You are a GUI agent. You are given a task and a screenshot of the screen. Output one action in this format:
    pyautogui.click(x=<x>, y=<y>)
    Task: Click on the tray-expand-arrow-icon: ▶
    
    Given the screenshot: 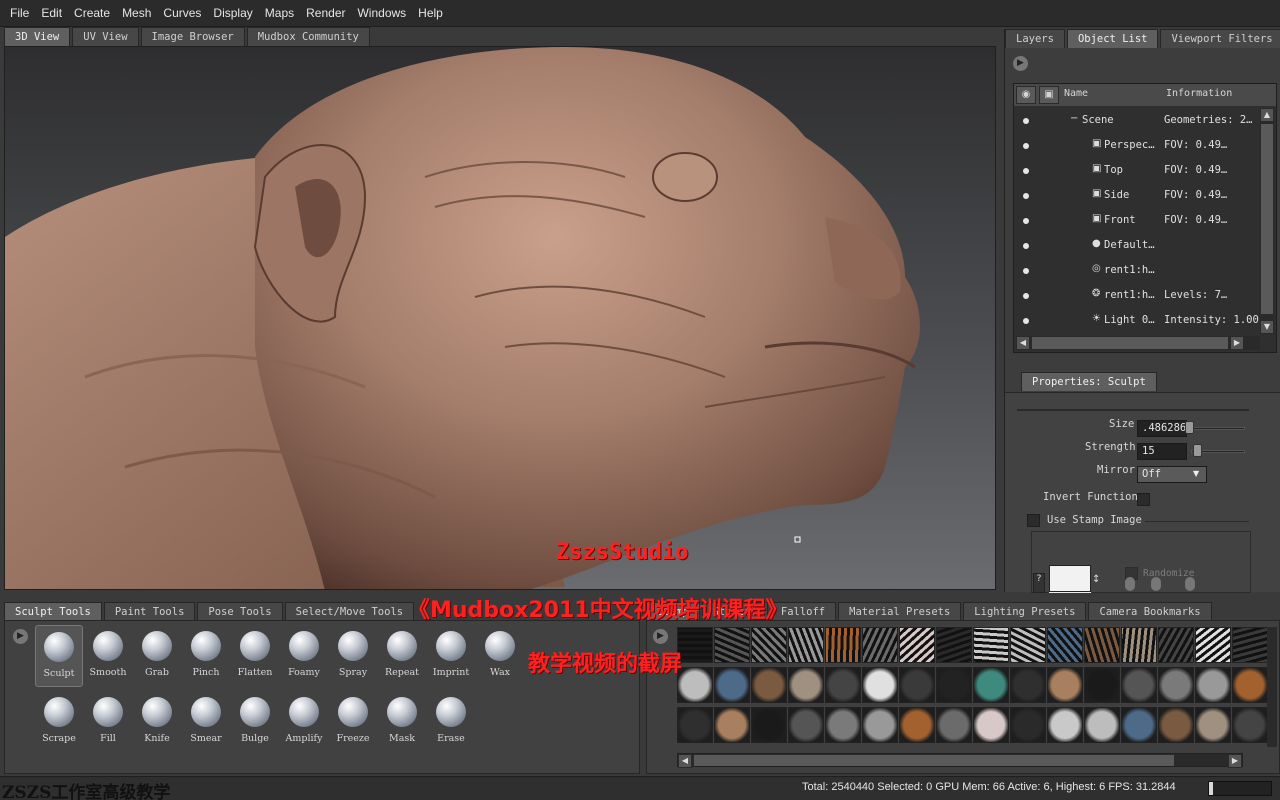 What is the action you would take?
    pyautogui.click(x=20, y=636)
    